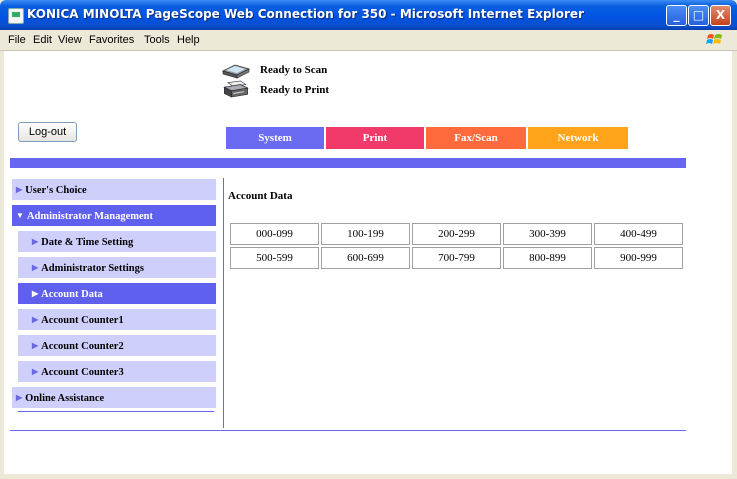 The width and height of the screenshot is (737, 479). I want to click on tab-print: Print, so click(375, 138).